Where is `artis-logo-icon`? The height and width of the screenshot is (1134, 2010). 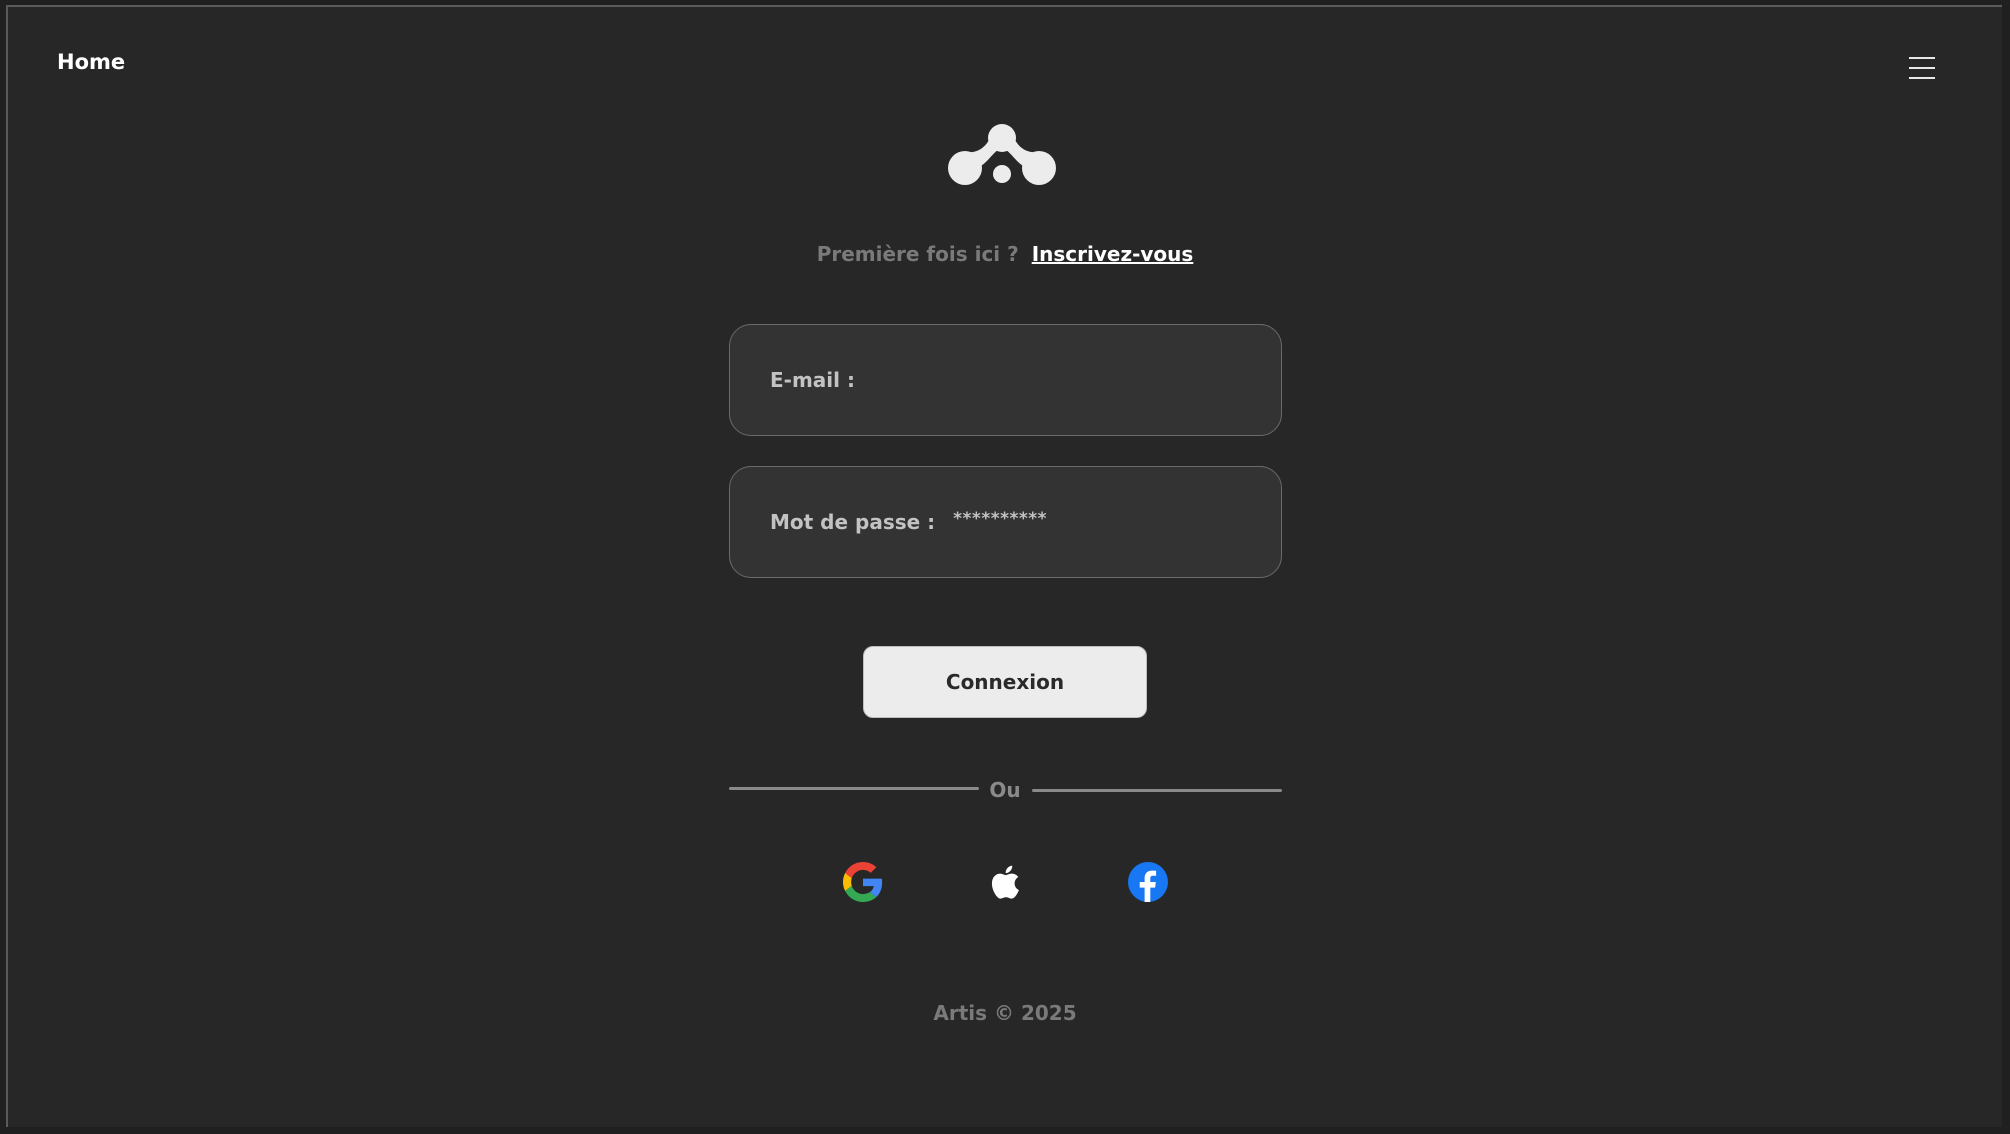
artis-logo-icon is located at coordinates (1002, 154).